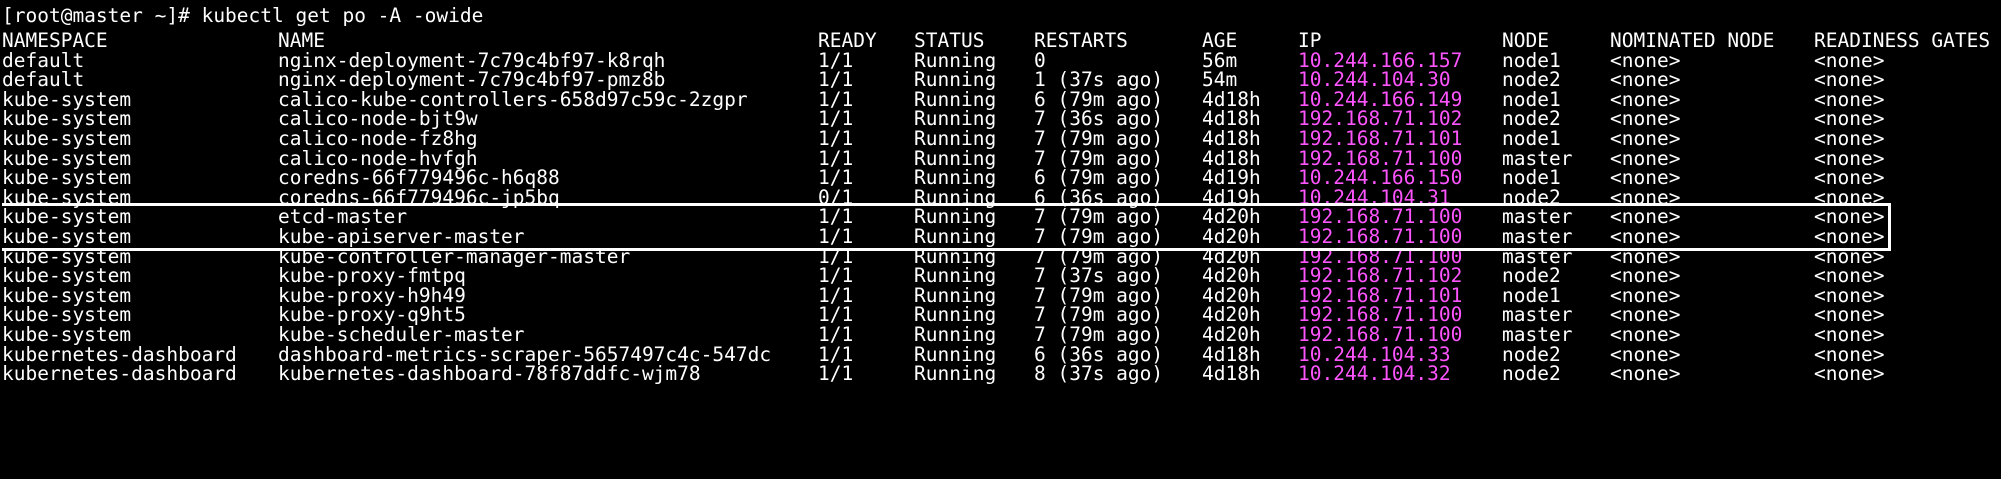 The height and width of the screenshot is (479, 2001). Describe the element at coordinates (1081, 40) in the screenshot. I see `header-restarts: RESTARTS` at that location.